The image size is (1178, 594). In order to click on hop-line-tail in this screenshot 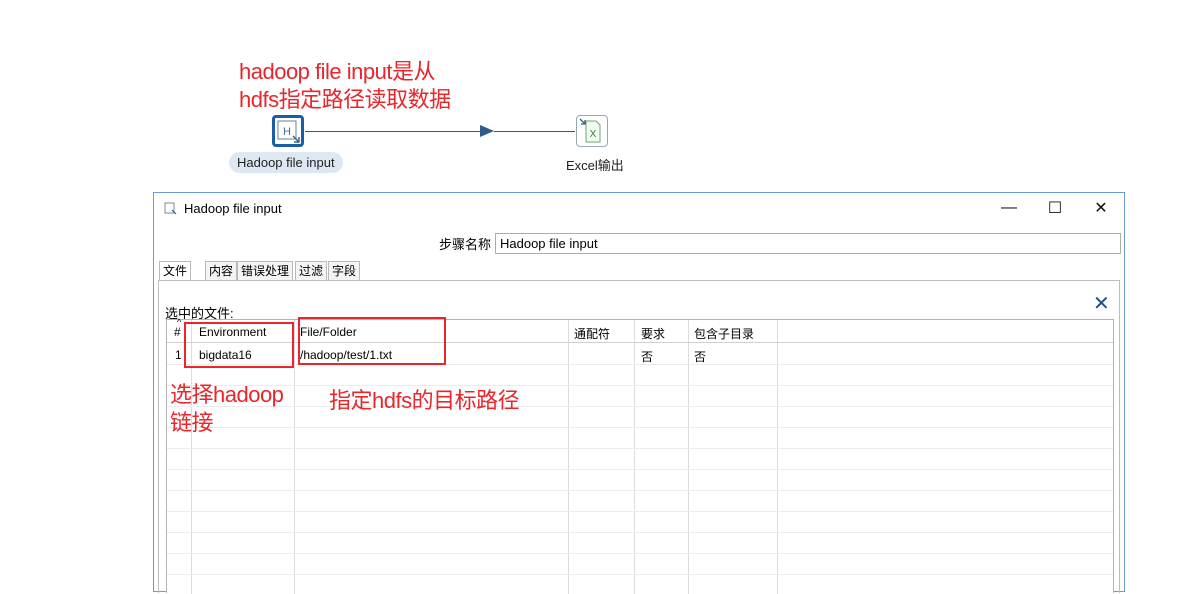, I will do `click(534, 131)`.